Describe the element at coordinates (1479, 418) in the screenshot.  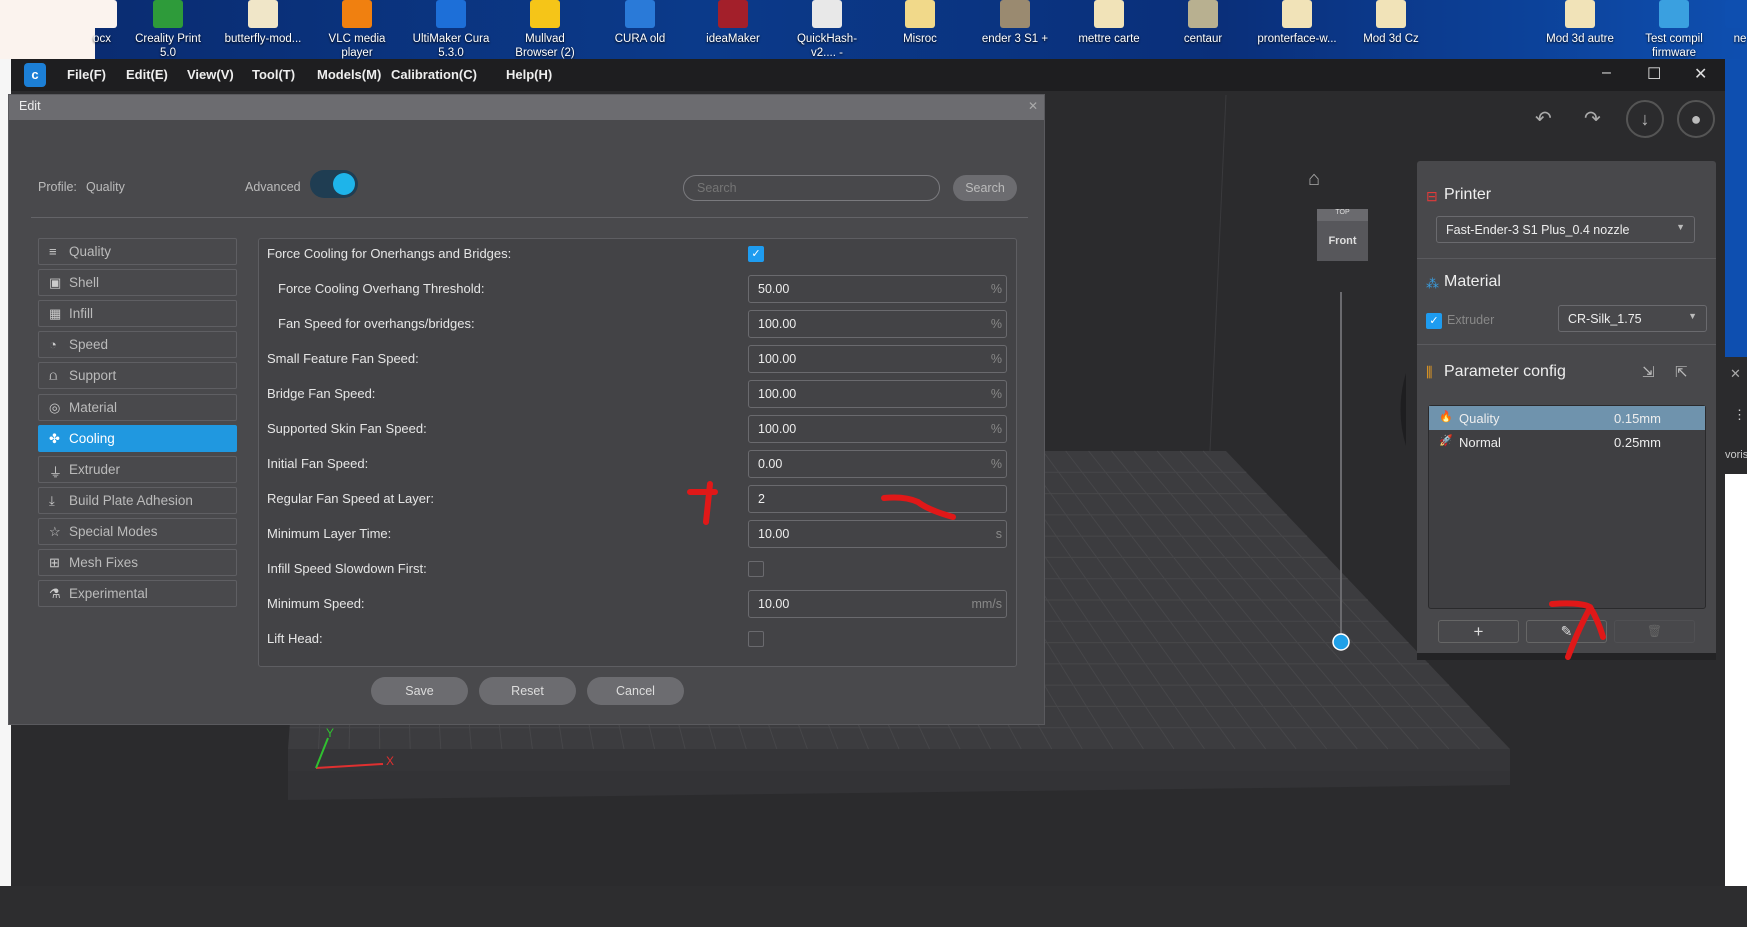
I see `profile-name: Quality` at that location.